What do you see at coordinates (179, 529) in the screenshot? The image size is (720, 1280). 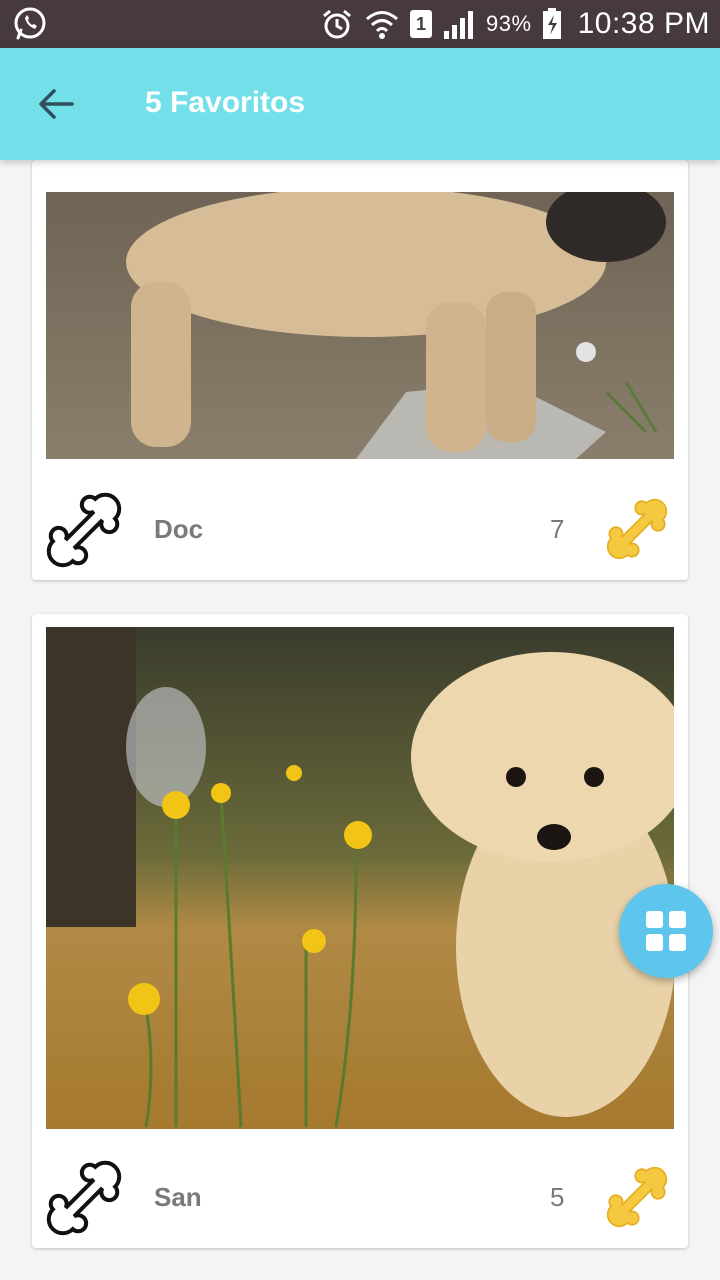 I see `dog-name: Doc` at bounding box center [179, 529].